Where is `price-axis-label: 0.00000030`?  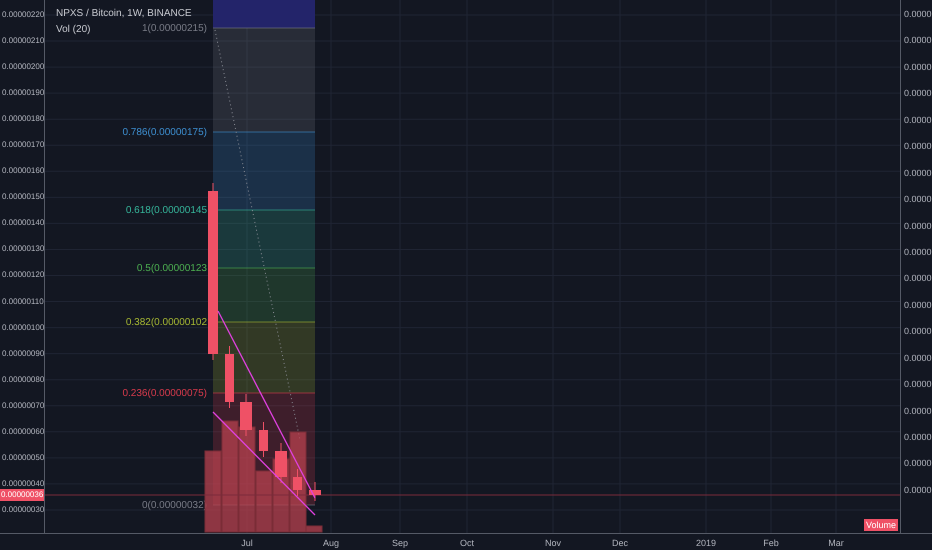
price-axis-label: 0.00000030 is located at coordinates (23, 510).